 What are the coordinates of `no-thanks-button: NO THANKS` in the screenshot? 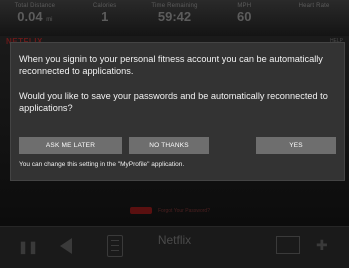 It's located at (169, 145).